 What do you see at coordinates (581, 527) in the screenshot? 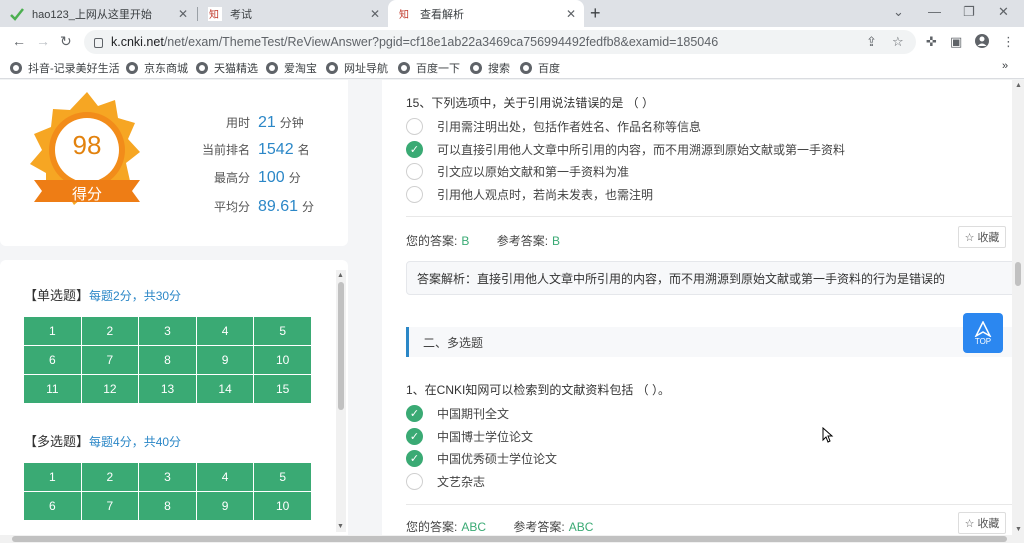
I see `reference-answer-value: ABC` at bounding box center [581, 527].